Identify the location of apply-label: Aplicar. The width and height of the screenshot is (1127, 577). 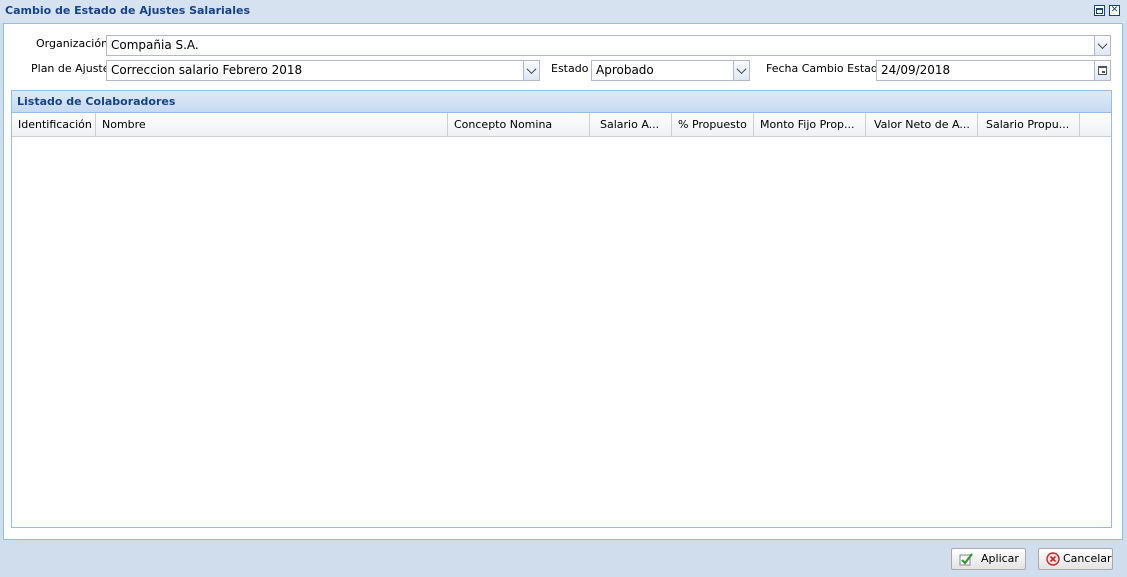
(1000, 558).